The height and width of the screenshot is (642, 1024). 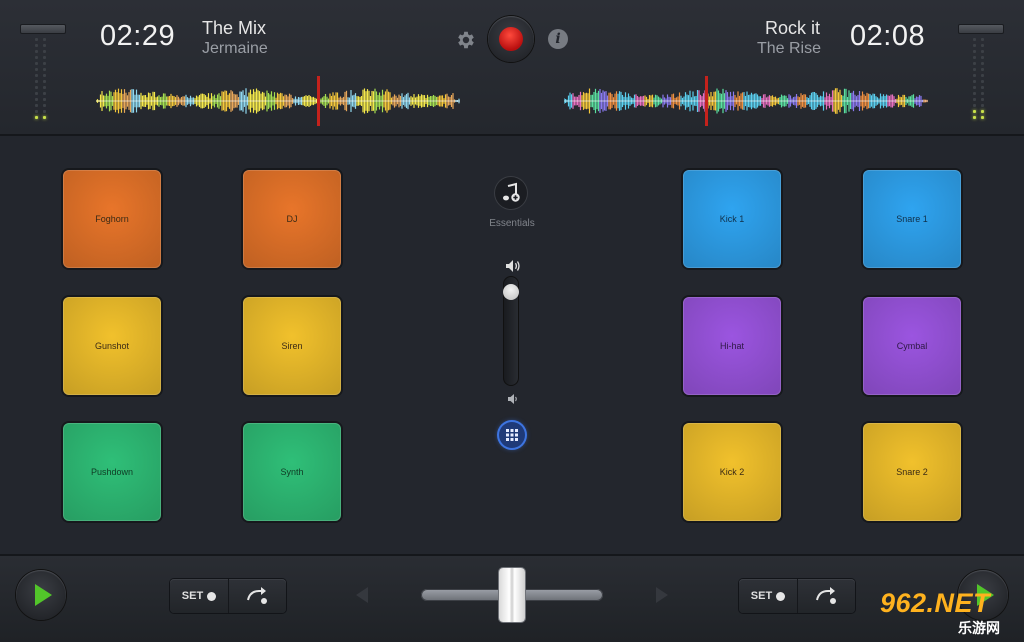 I want to click on left-waveform-graphic, so click(x=278, y=101).